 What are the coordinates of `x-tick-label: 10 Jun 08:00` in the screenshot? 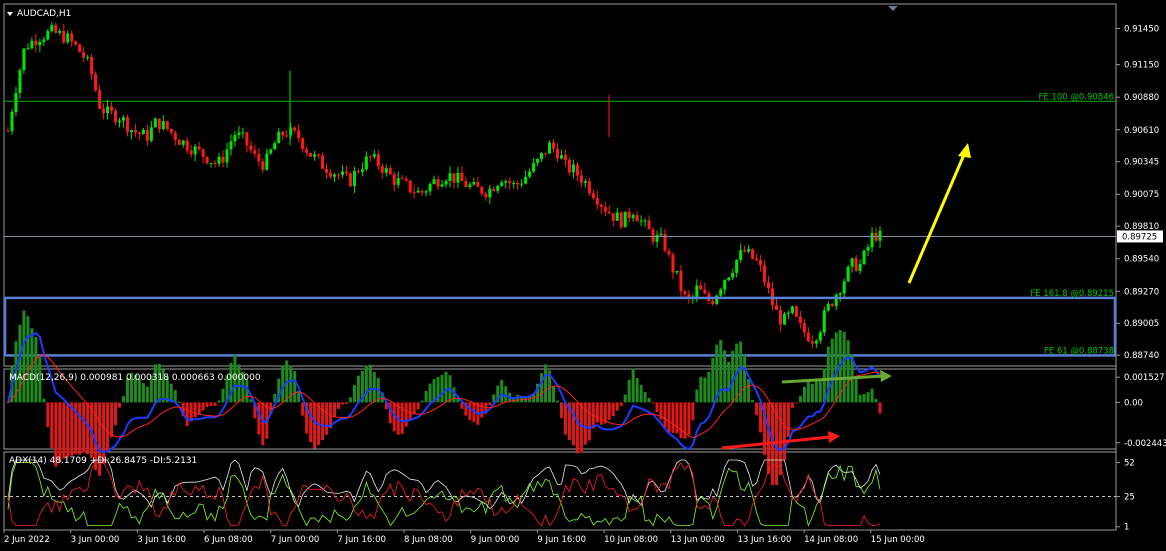 It's located at (631, 540).